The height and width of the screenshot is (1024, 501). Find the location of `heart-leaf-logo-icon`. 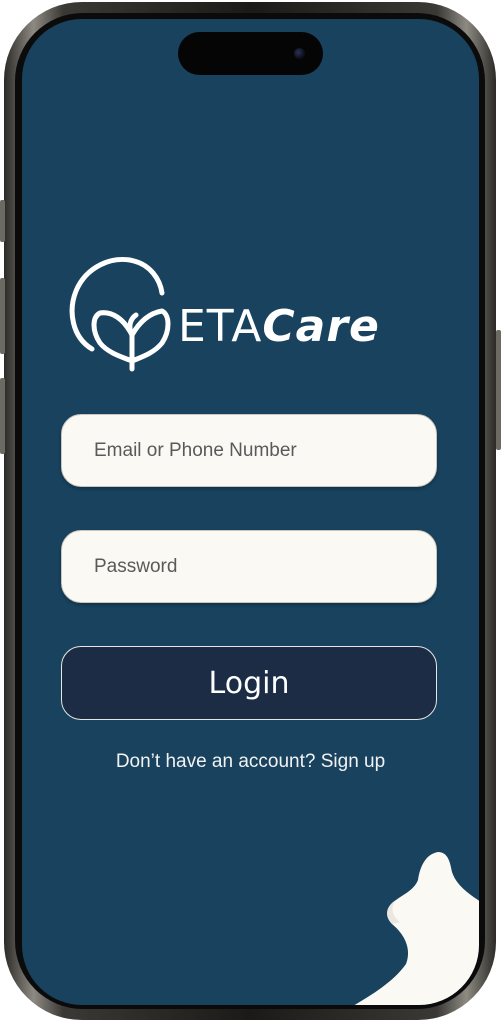

heart-leaf-logo-icon is located at coordinates (120, 314).